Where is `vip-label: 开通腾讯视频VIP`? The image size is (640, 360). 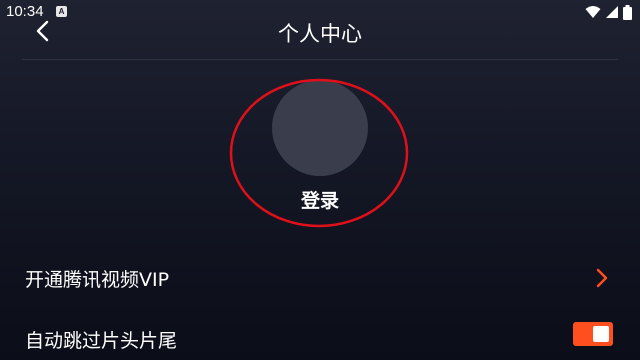
vip-label: 开通腾讯视频VIP is located at coordinates (97, 280).